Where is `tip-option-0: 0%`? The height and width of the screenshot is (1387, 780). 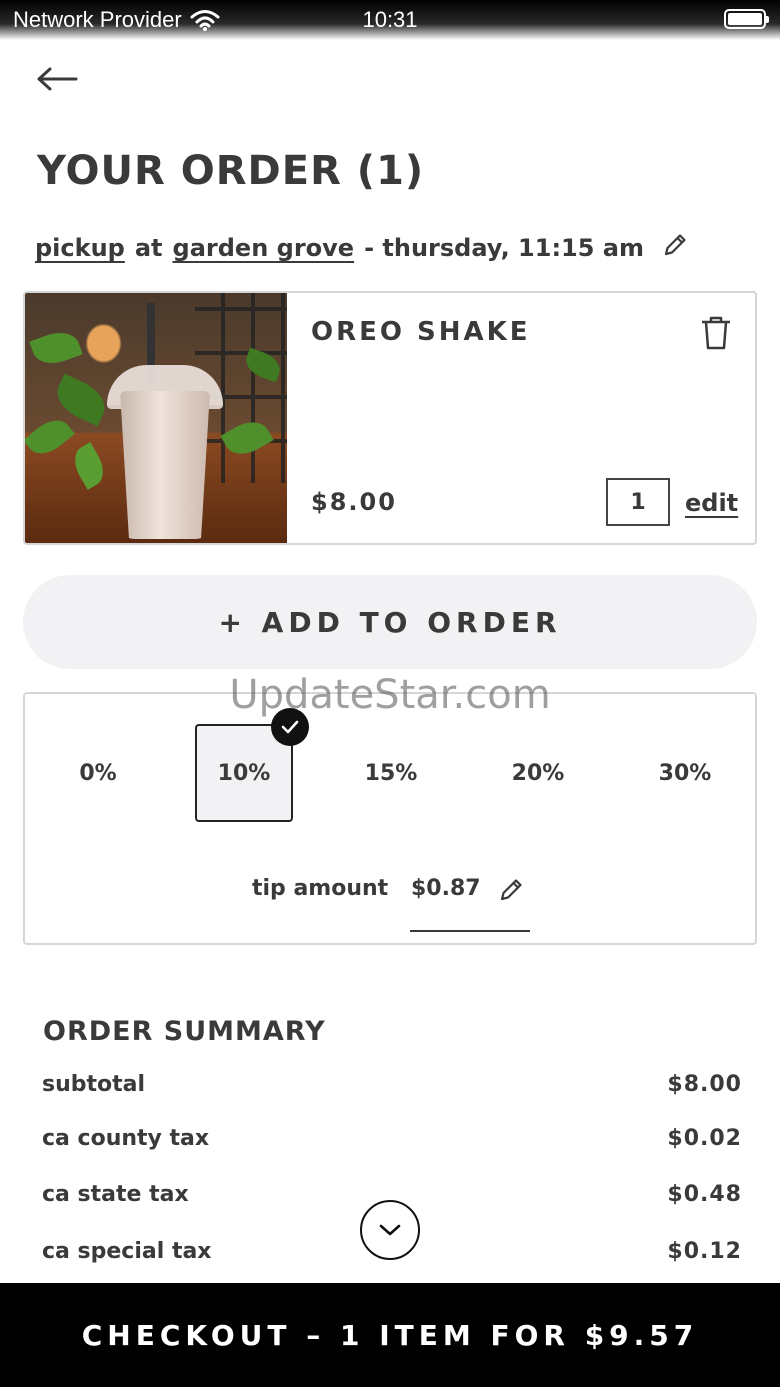
tip-option-0: 0% is located at coordinates (98, 773).